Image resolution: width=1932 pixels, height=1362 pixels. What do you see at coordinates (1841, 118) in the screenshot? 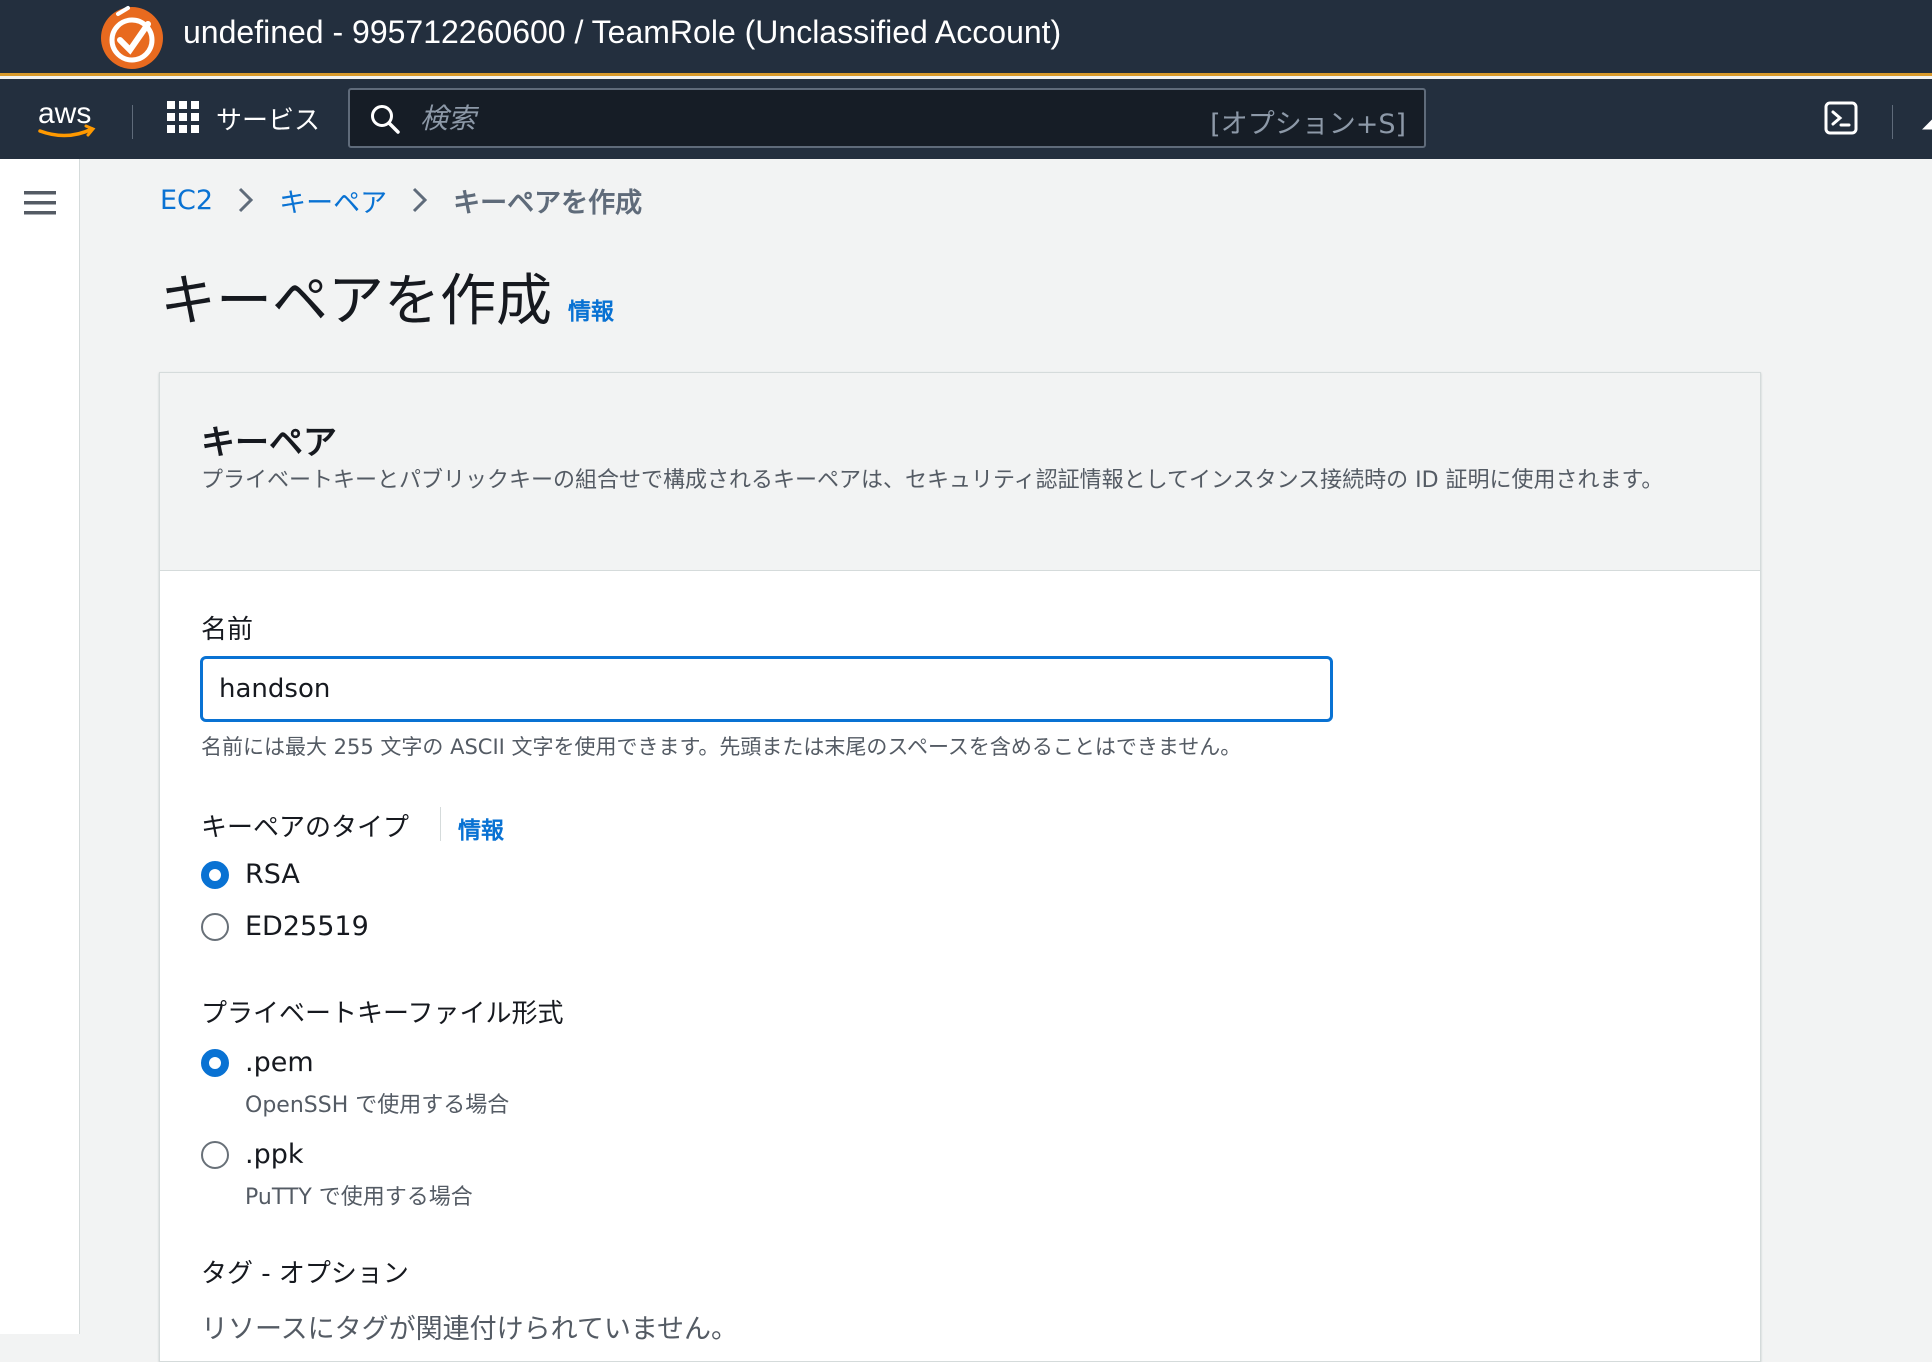
I see `cloudshell-icon` at bounding box center [1841, 118].